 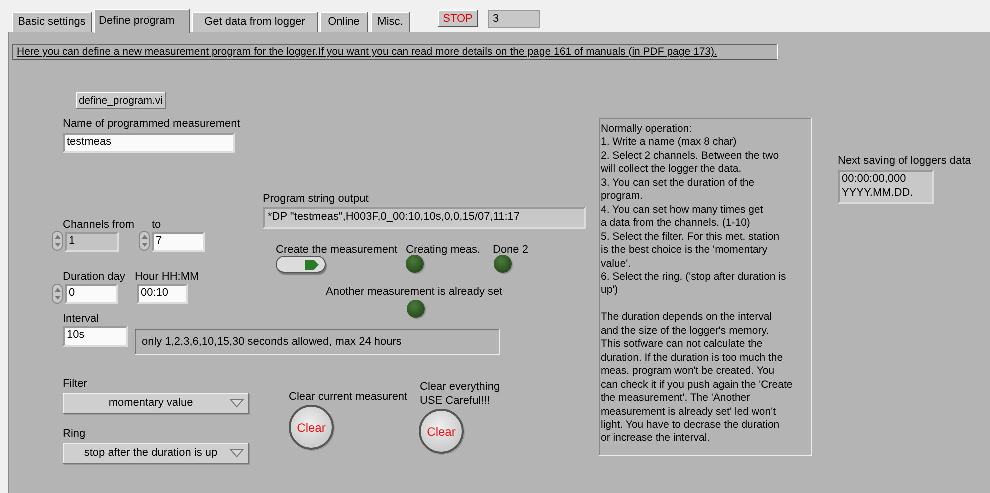 What do you see at coordinates (443, 250) in the screenshot?
I see `field-label: Creating meas.` at bounding box center [443, 250].